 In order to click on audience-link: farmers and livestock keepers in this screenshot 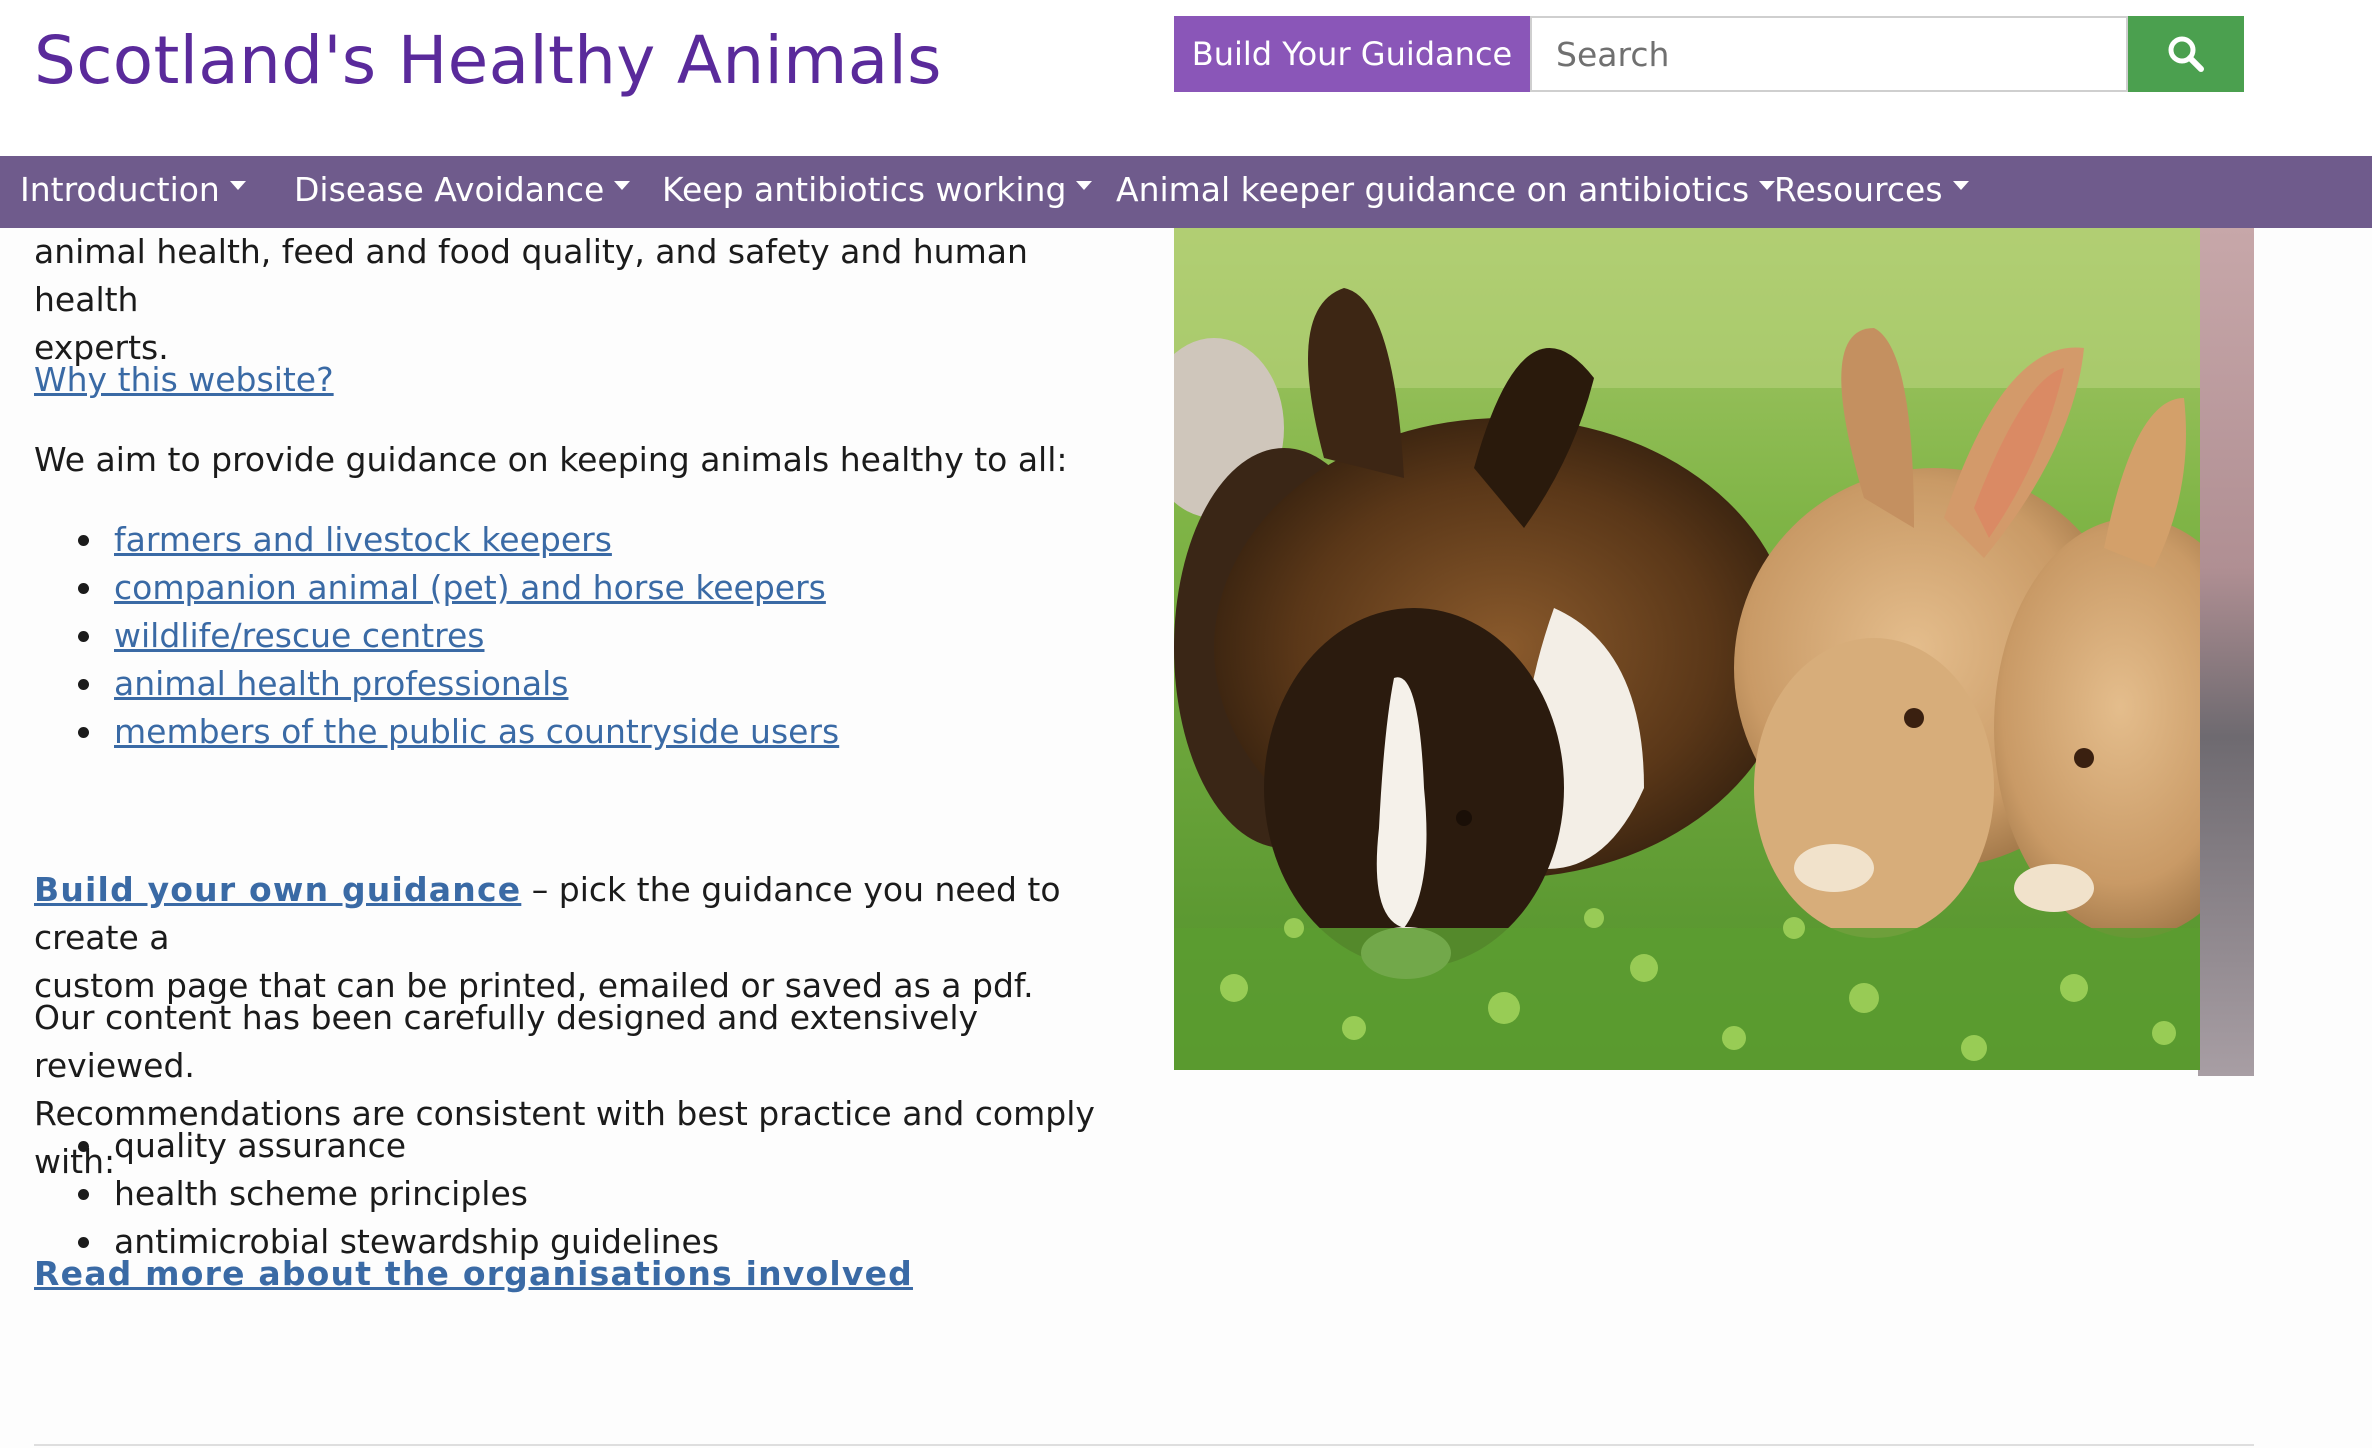, I will do `click(363, 539)`.